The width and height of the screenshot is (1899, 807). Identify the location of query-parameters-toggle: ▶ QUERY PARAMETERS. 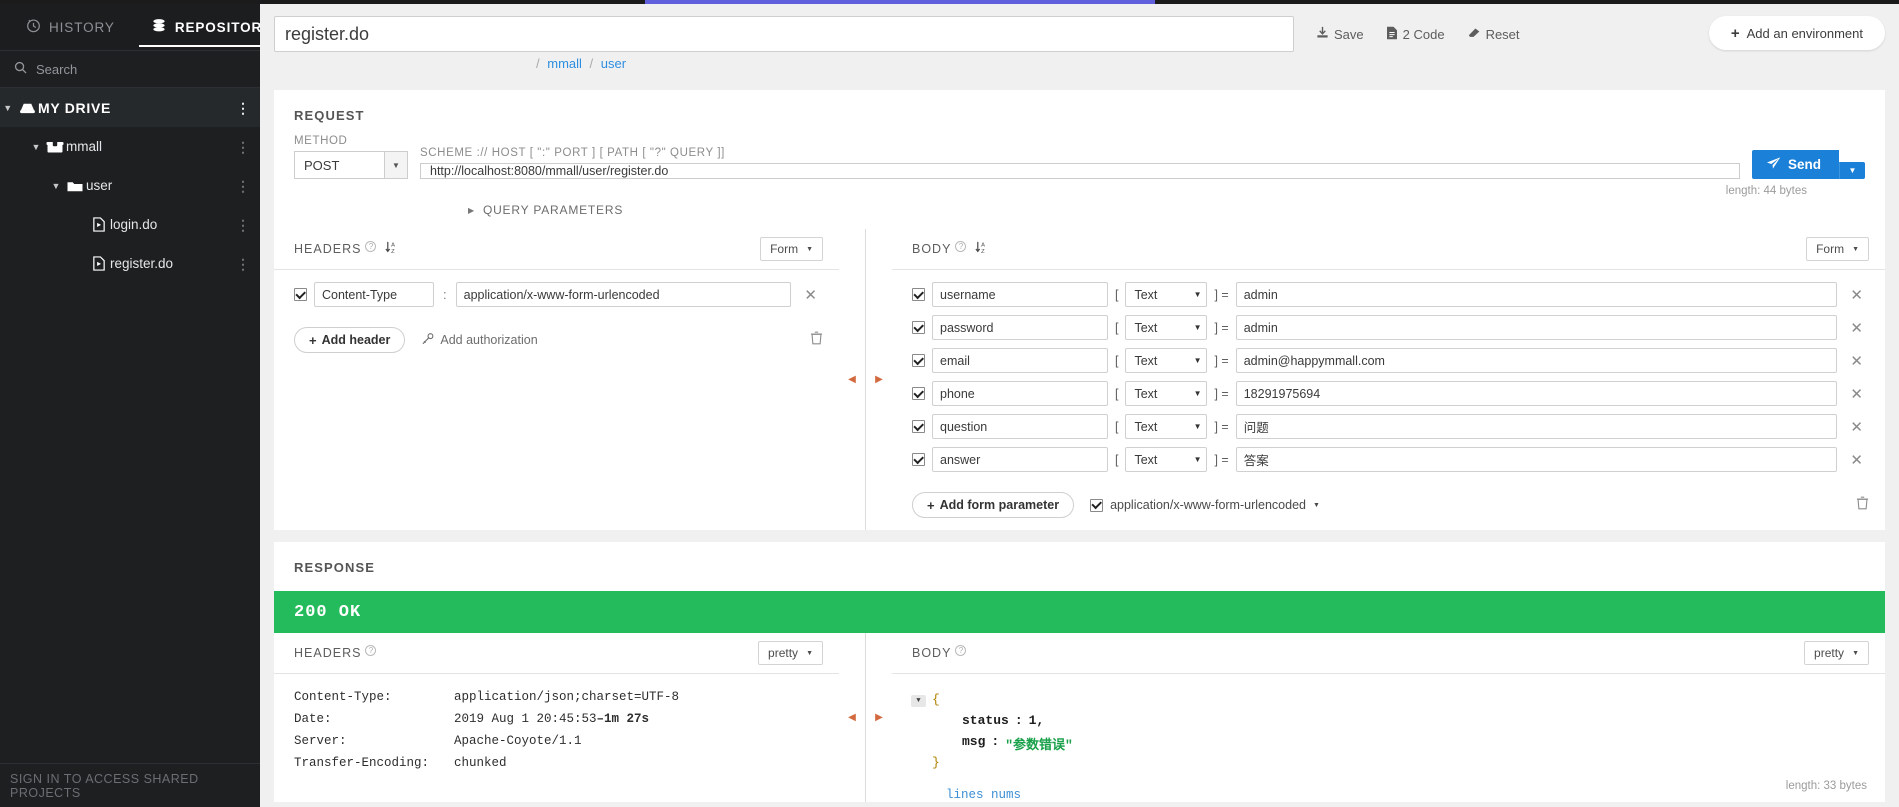
(1079, 207).